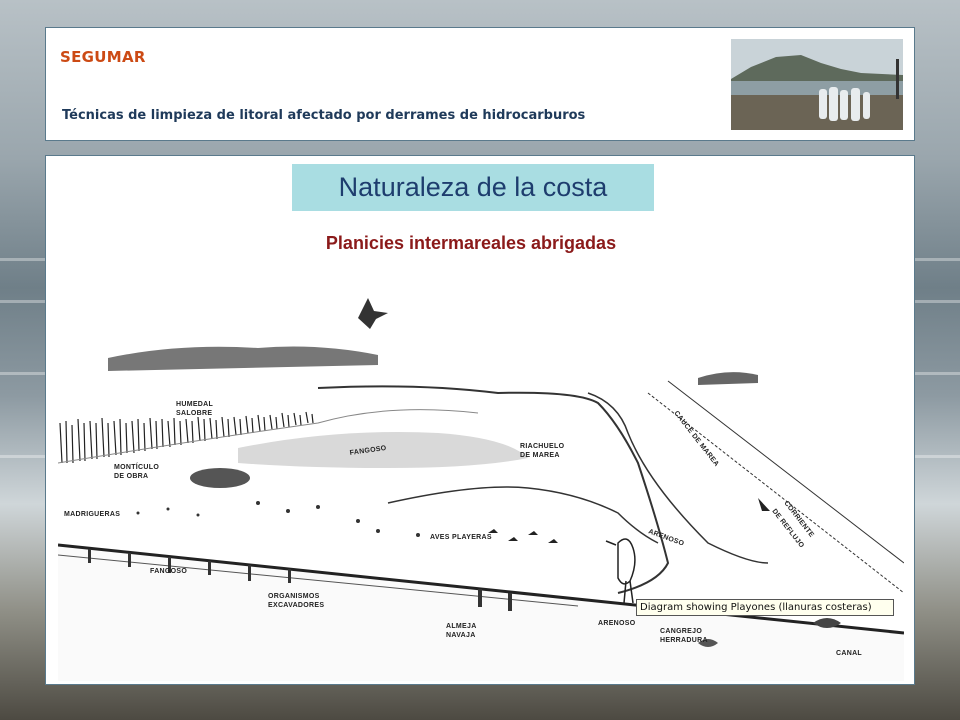  I want to click on sediment-mound, so click(220, 478).